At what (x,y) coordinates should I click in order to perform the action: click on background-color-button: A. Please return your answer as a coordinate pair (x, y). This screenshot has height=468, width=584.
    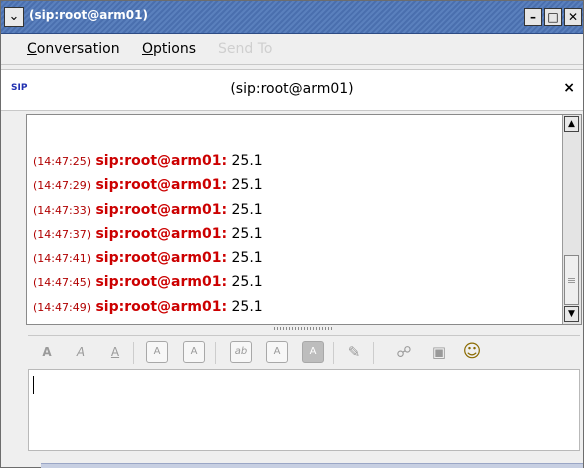
    Looking at the image, I should click on (313, 352).